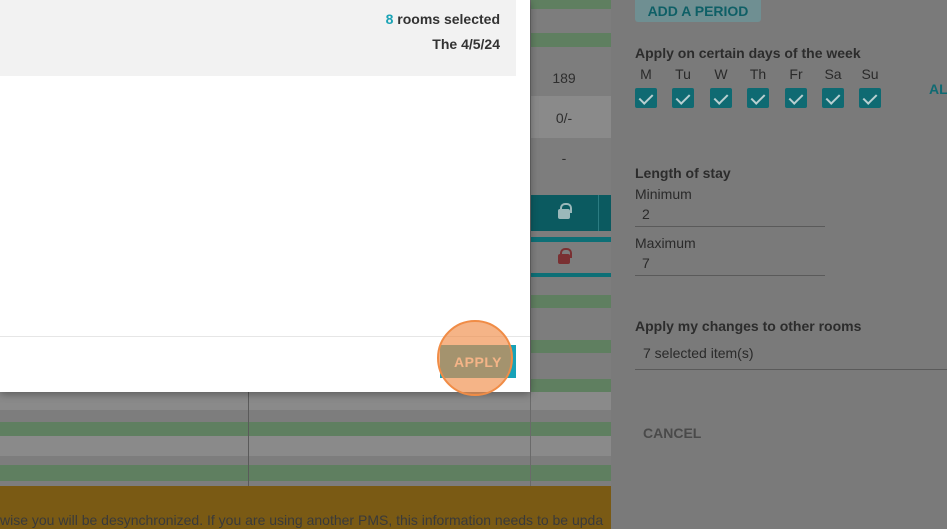 The width and height of the screenshot is (947, 529). I want to click on cancel-button: CANCEL, so click(672, 433).